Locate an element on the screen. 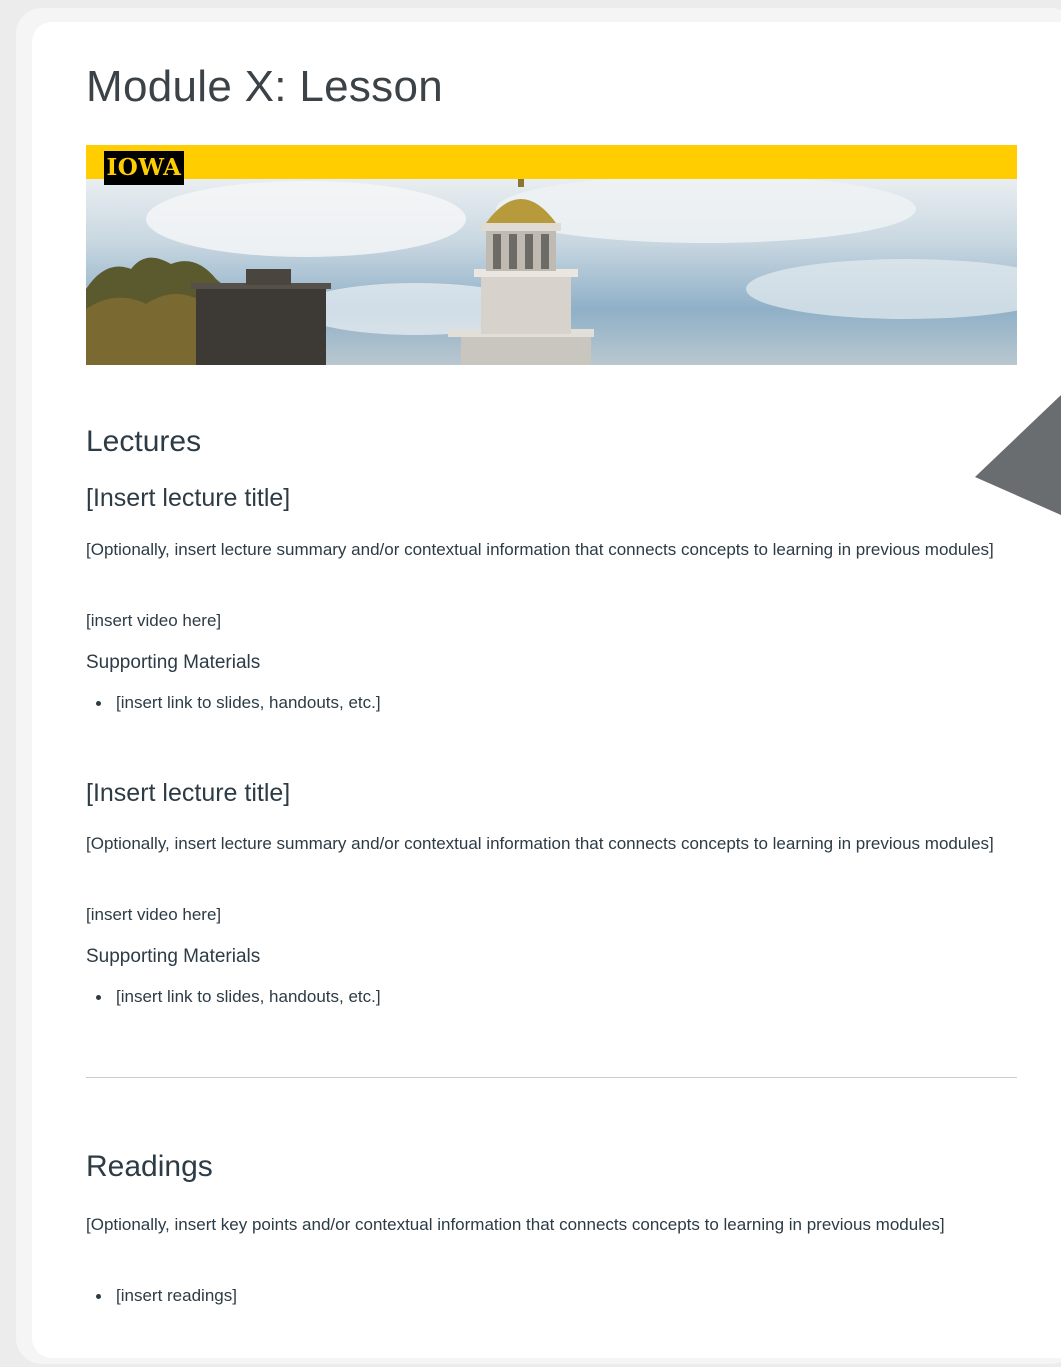 This screenshot has width=1061, height=1367. lecture-2-title: [Insert lecture title] is located at coordinates (188, 793).